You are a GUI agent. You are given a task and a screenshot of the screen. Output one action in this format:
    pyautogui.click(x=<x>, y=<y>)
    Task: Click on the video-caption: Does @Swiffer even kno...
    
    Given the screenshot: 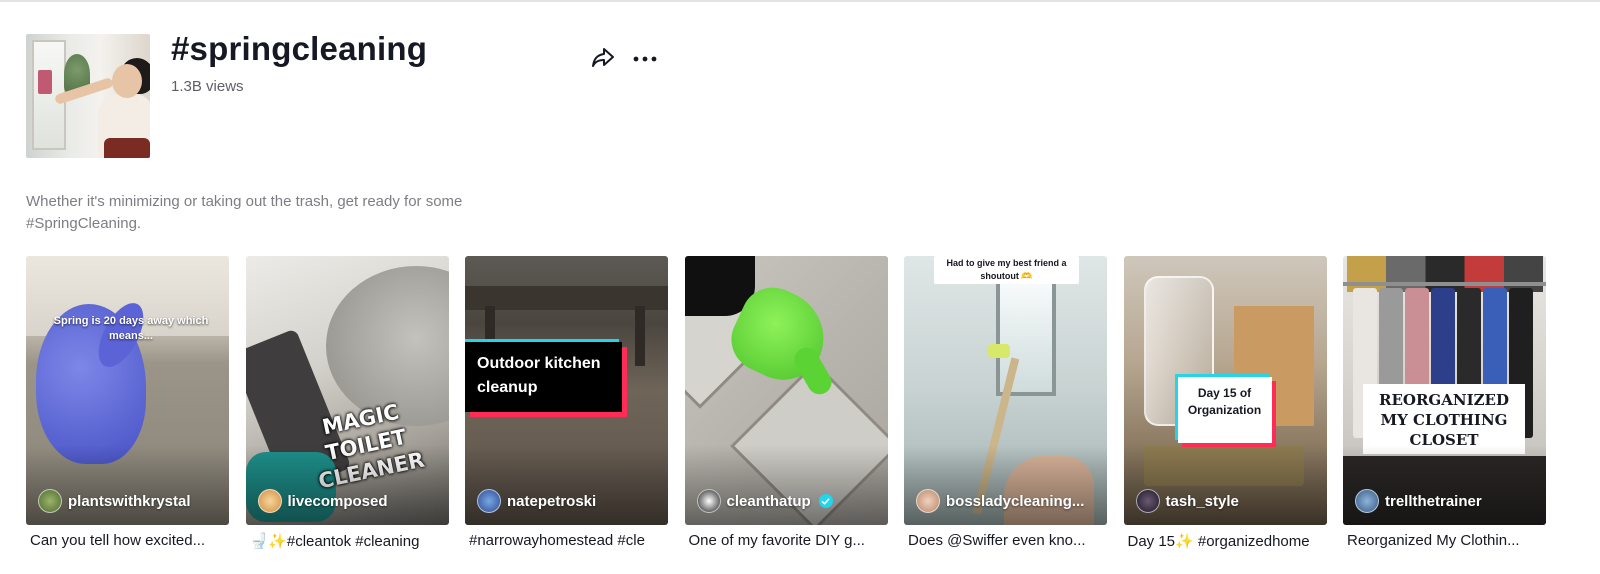 What is the action you would take?
    pyautogui.click(x=1005, y=540)
    